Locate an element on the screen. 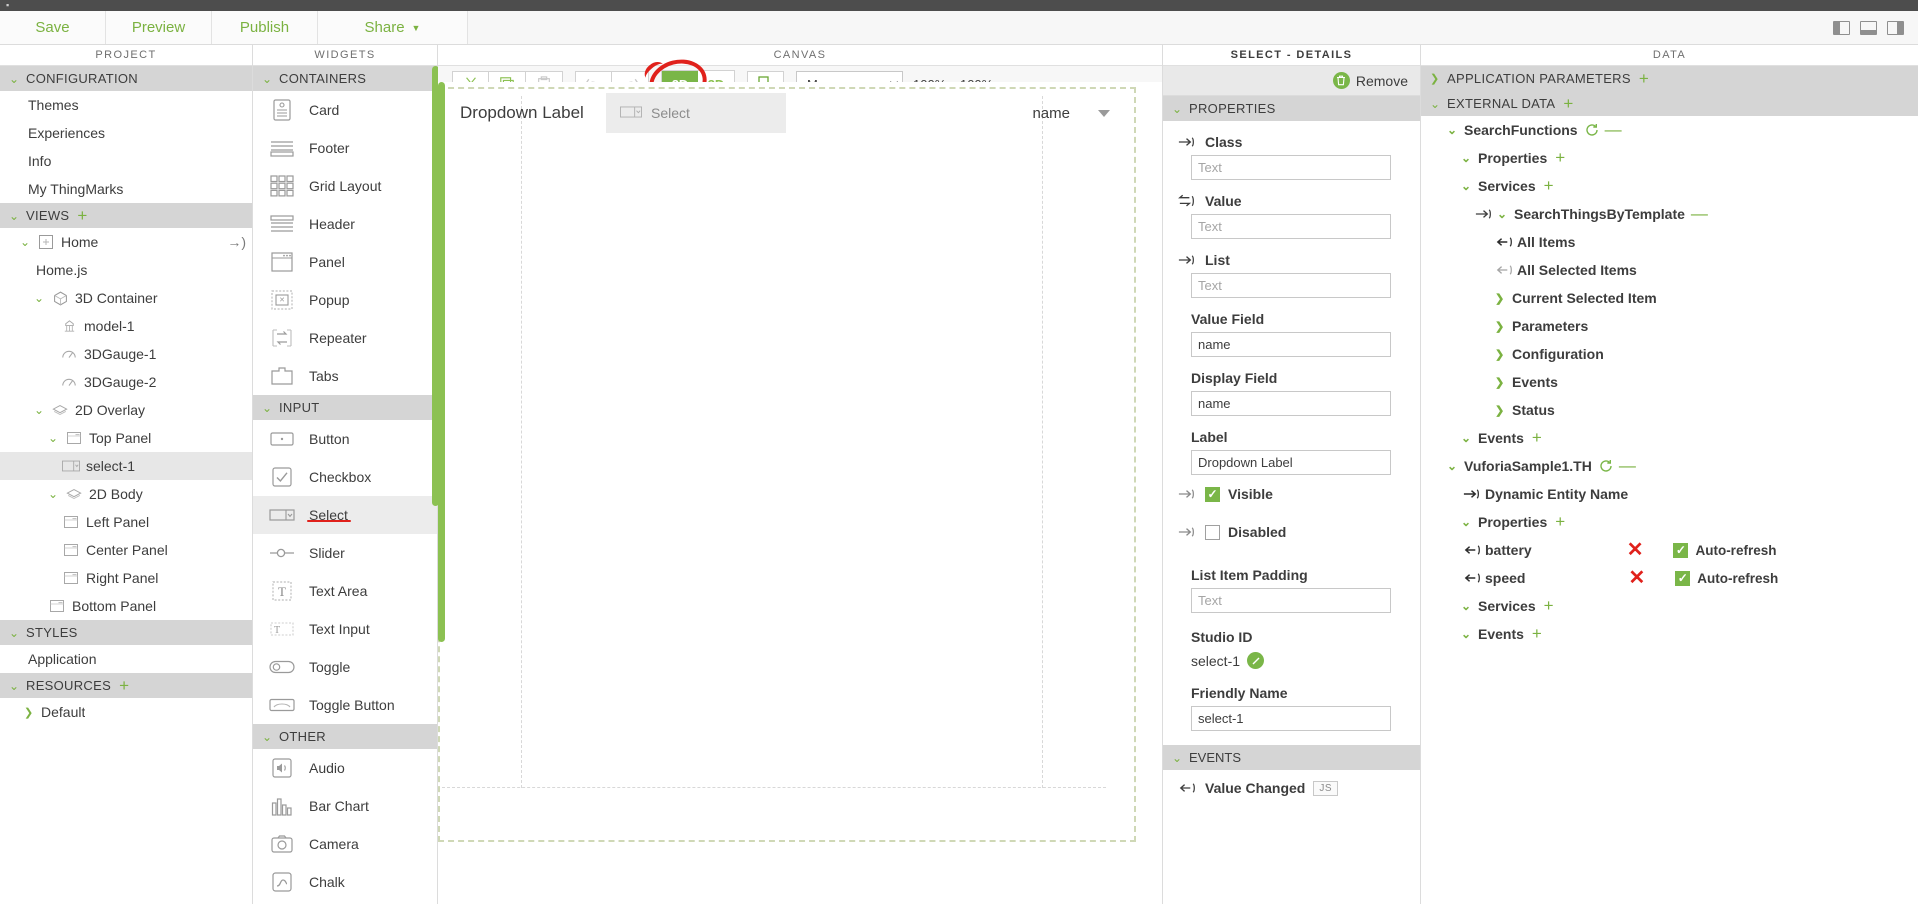  add-event-icon: + is located at coordinates (1537, 633).